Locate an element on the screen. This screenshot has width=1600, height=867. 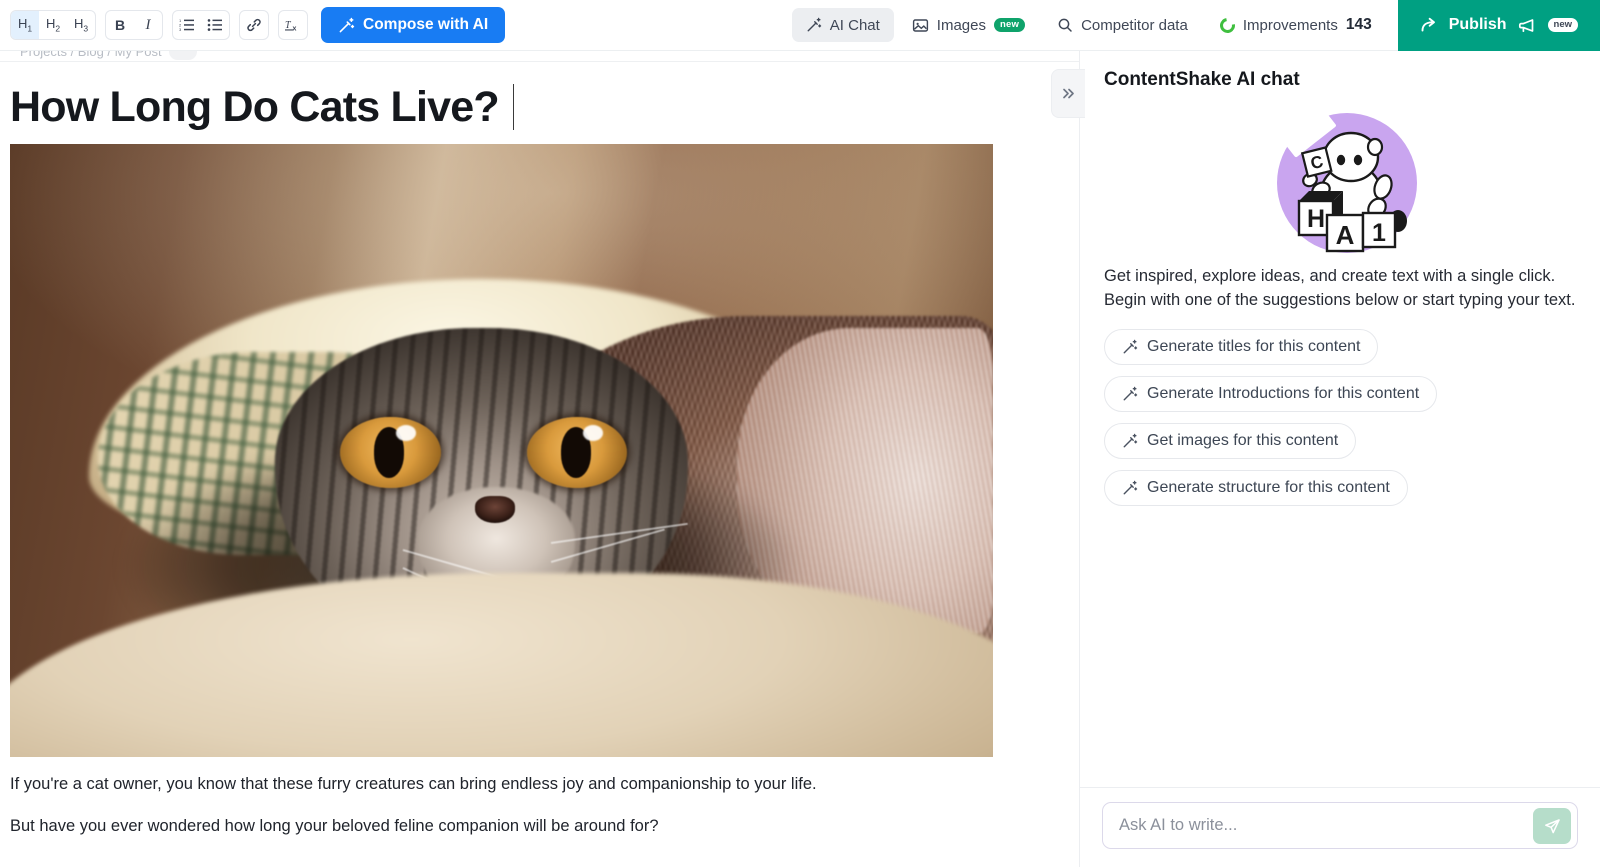
svg-text: 3 is located at coordinates (180, 29).